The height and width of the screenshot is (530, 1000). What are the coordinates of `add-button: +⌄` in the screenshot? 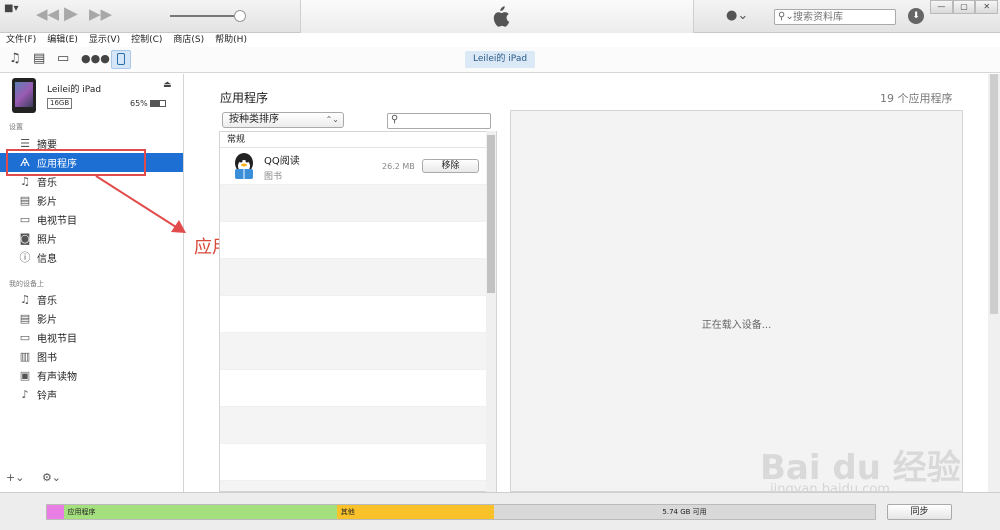 It's located at (15, 477).